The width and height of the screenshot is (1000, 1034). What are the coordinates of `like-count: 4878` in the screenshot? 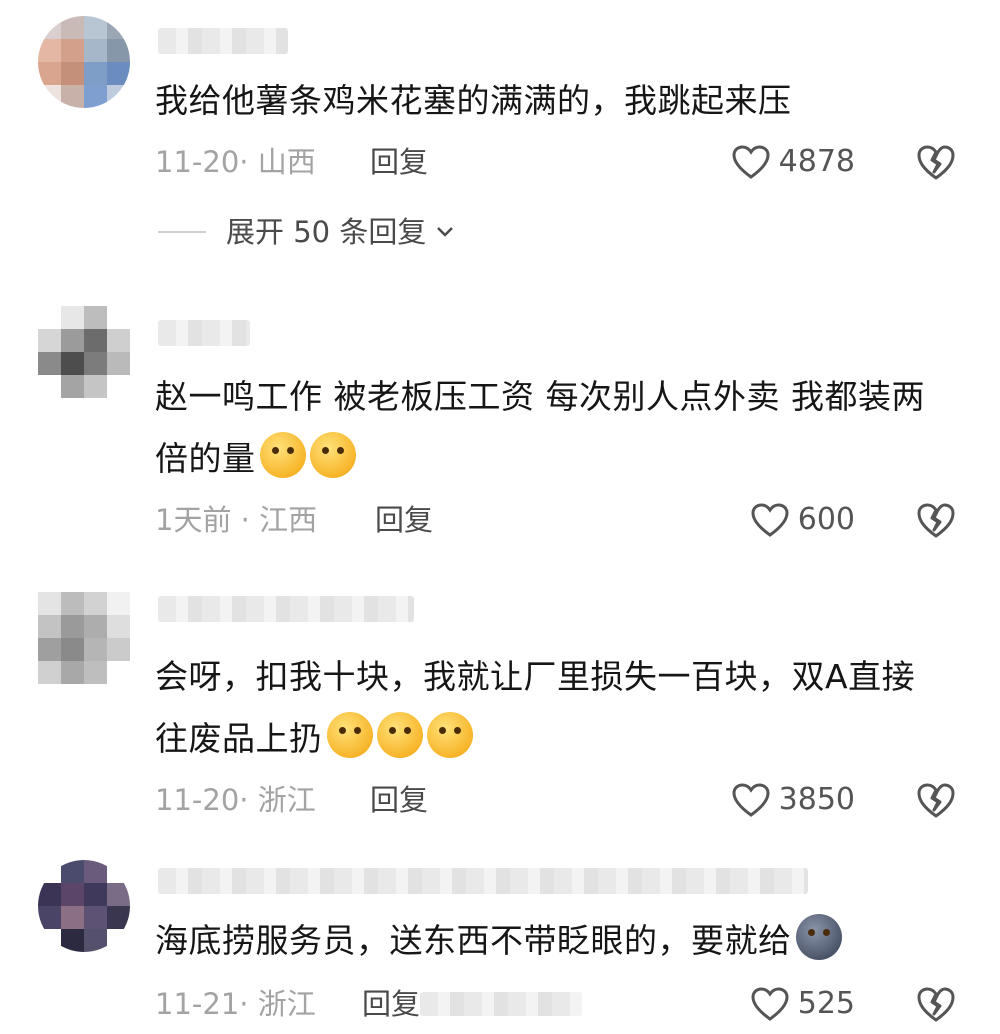 It's located at (816, 161).